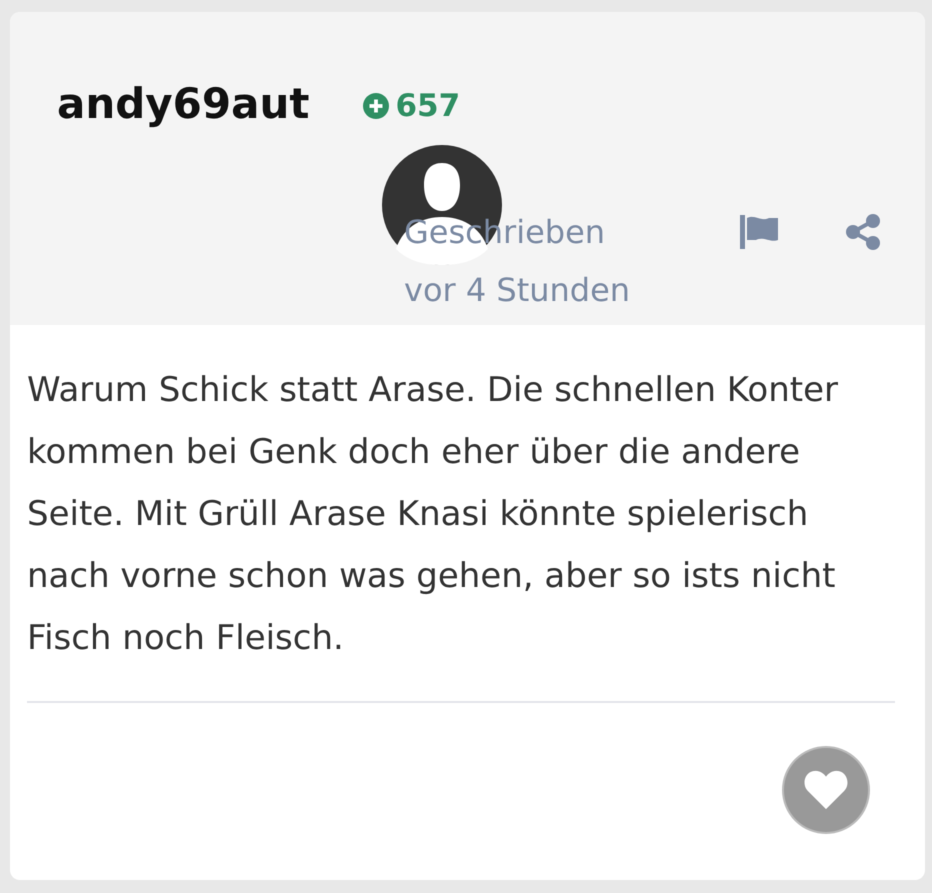  I want to click on reputation-count: 657, so click(427, 106).